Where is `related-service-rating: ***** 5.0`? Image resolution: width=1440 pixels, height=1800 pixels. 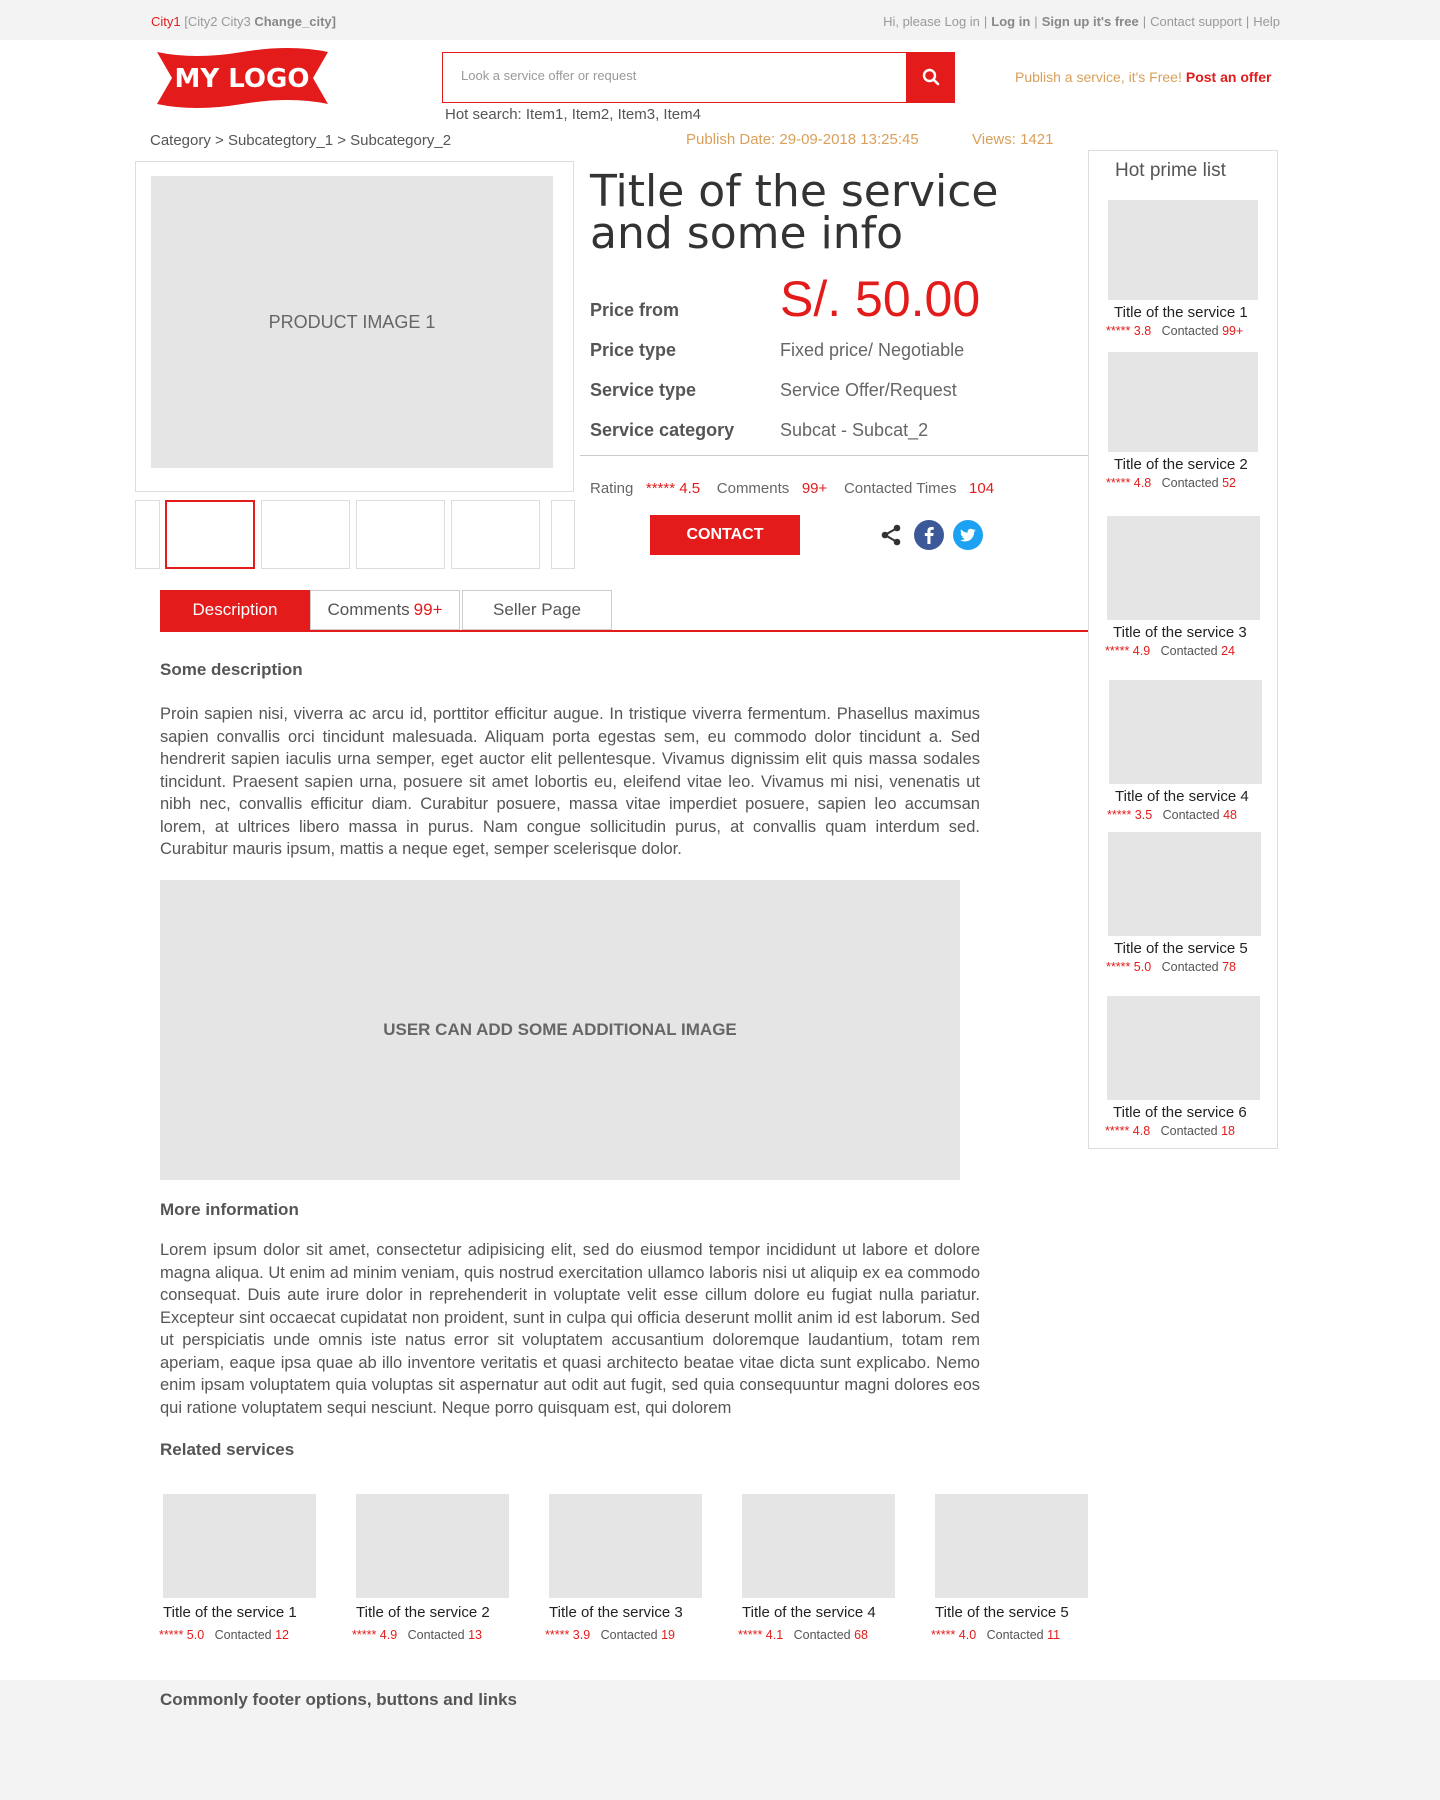 related-service-rating: ***** 5.0 is located at coordinates (182, 1635).